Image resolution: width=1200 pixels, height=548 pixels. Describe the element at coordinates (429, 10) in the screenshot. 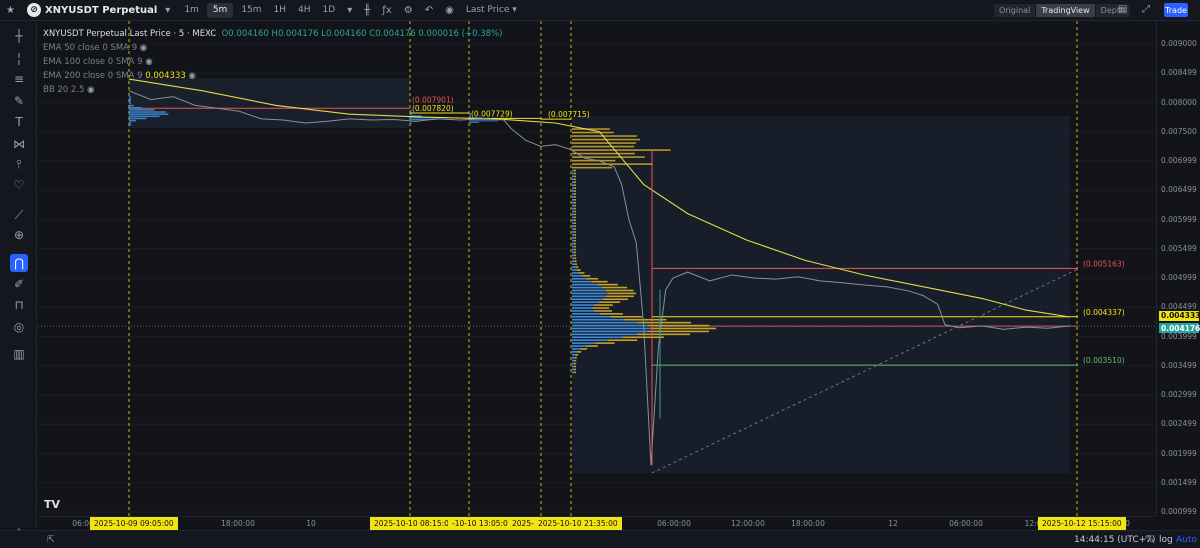

I see `undo-icon: ↶` at that location.